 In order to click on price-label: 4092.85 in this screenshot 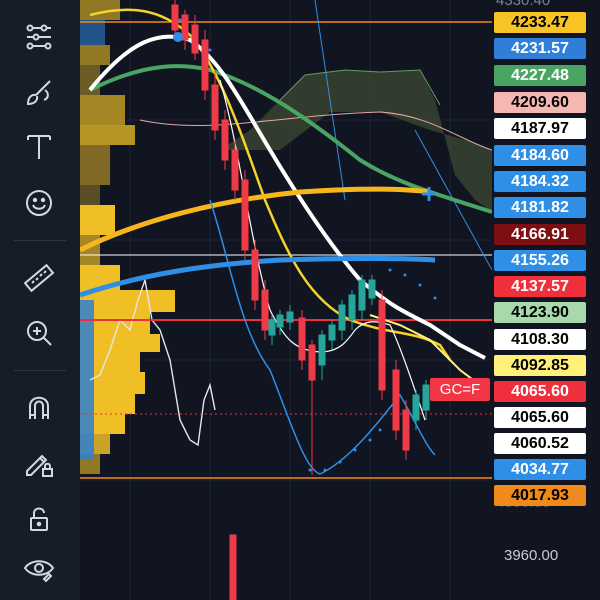, I will do `click(540, 365)`.